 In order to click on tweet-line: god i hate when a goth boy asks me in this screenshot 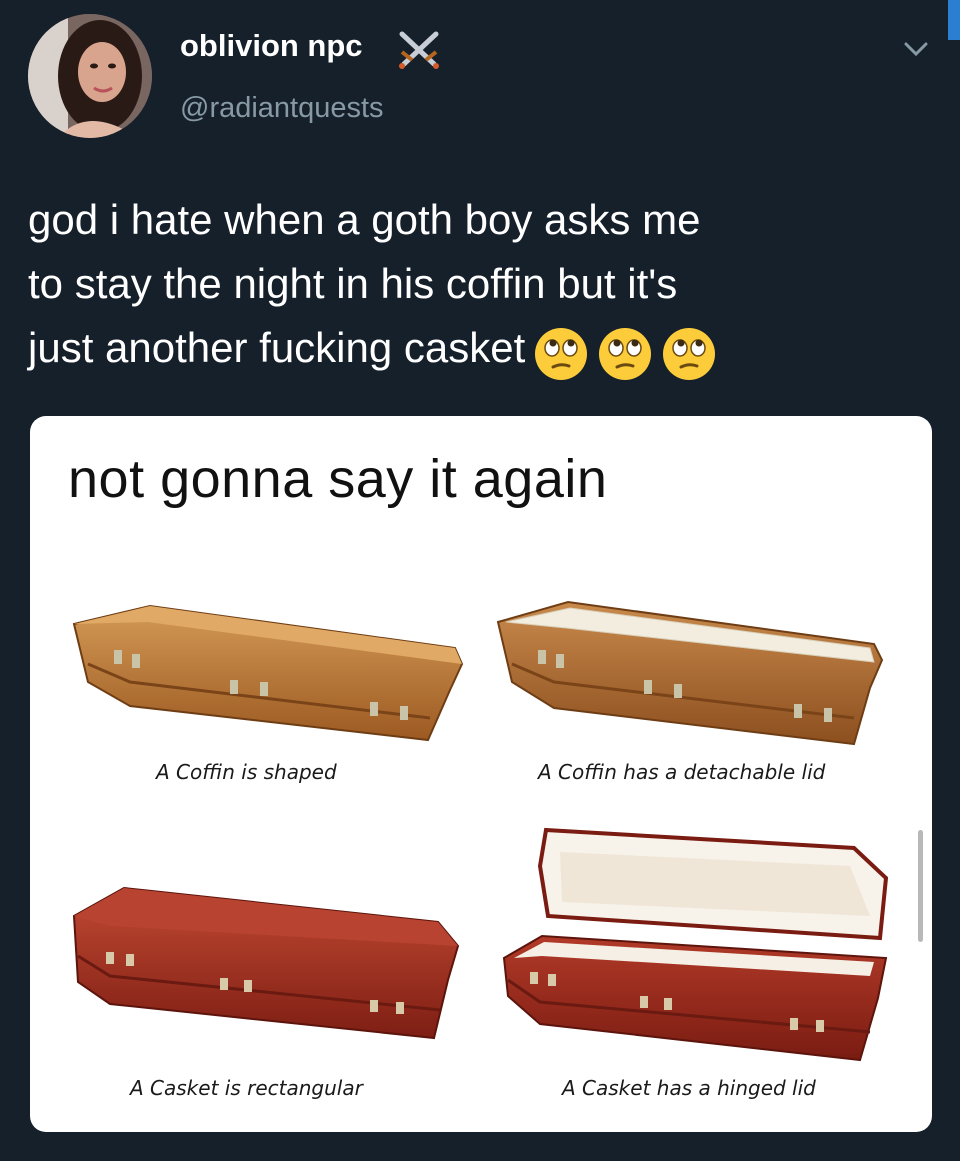, I will do `click(364, 219)`.